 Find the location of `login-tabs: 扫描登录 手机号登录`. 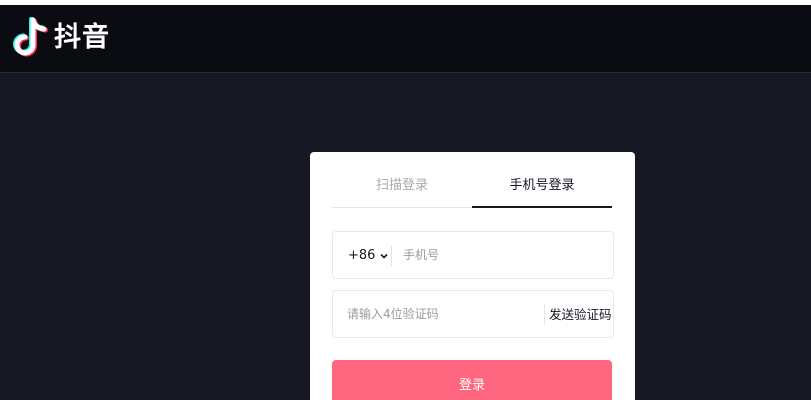

login-tabs: 扫描登录 手机号登录 is located at coordinates (472, 190).